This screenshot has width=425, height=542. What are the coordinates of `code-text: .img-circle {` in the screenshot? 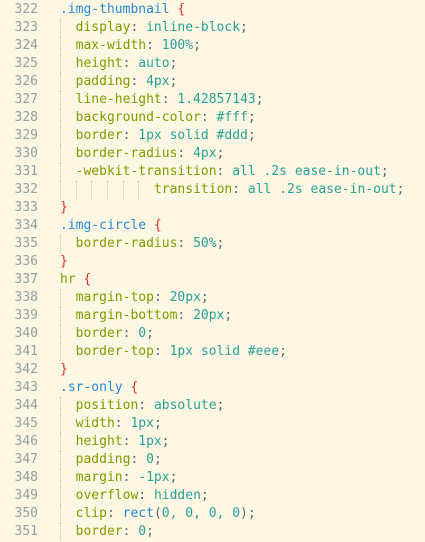 It's located at (111, 226).